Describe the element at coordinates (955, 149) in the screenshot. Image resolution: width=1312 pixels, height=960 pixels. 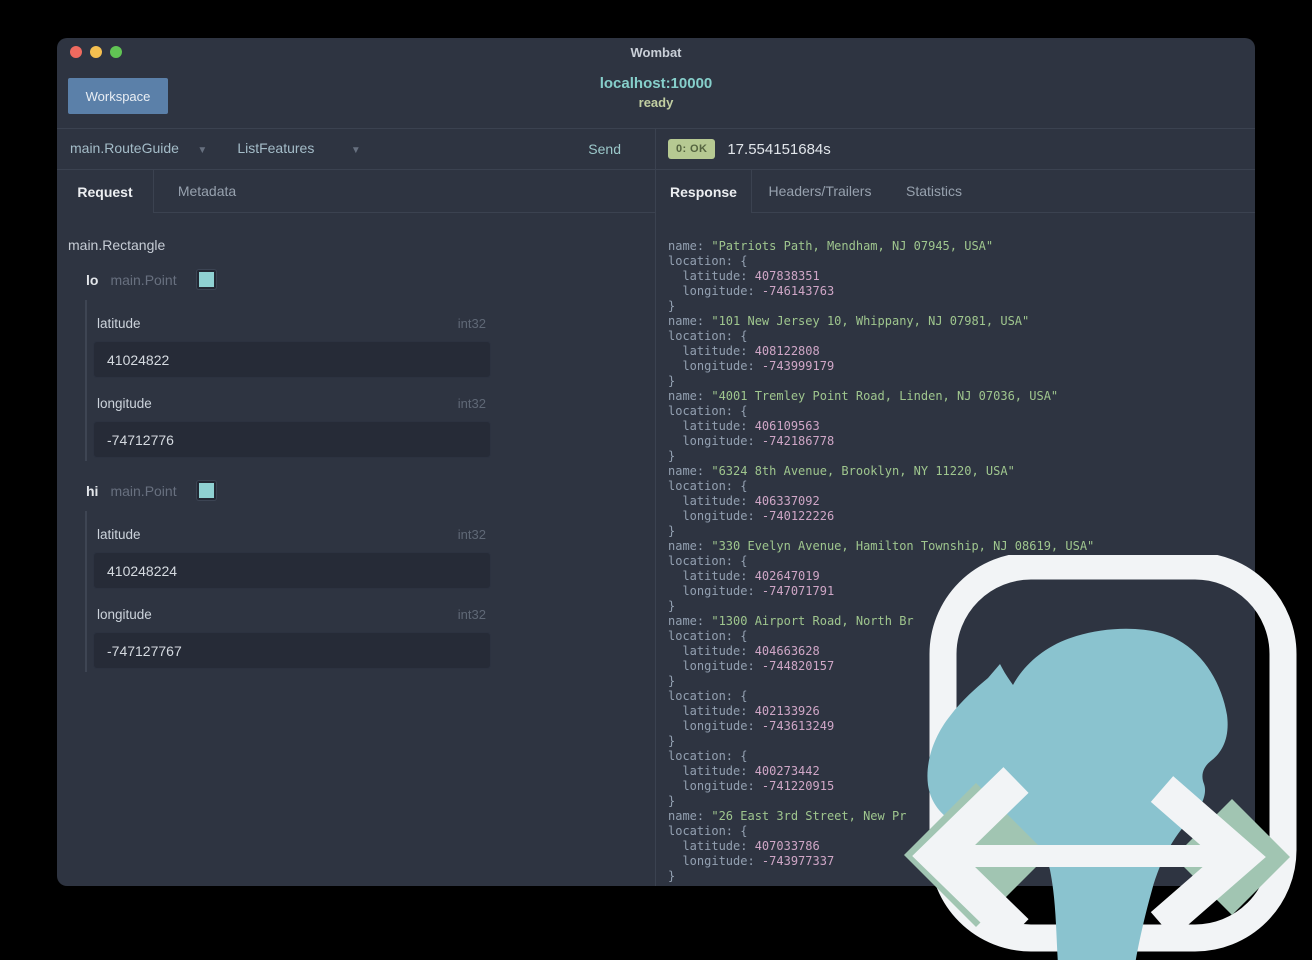
I see `response-toolbar: 0: OK 17.554151684s` at that location.